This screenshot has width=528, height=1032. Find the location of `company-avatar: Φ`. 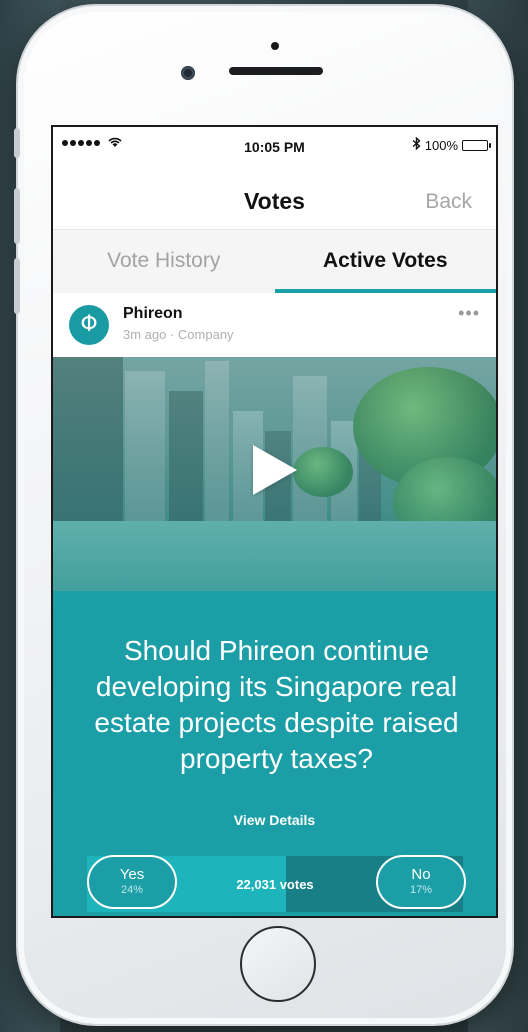

company-avatar: Φ is located at coordinates (89, 325).